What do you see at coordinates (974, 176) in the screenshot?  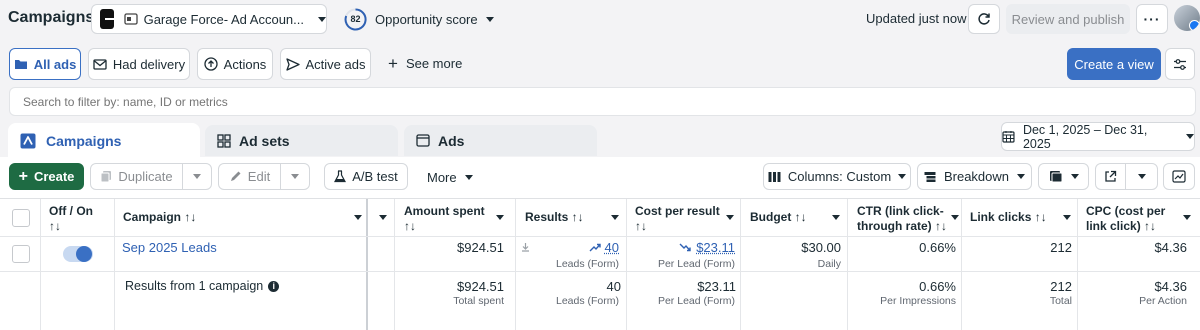 I see `breakdown-button: Breakdown` at bounding box center [974, 176].